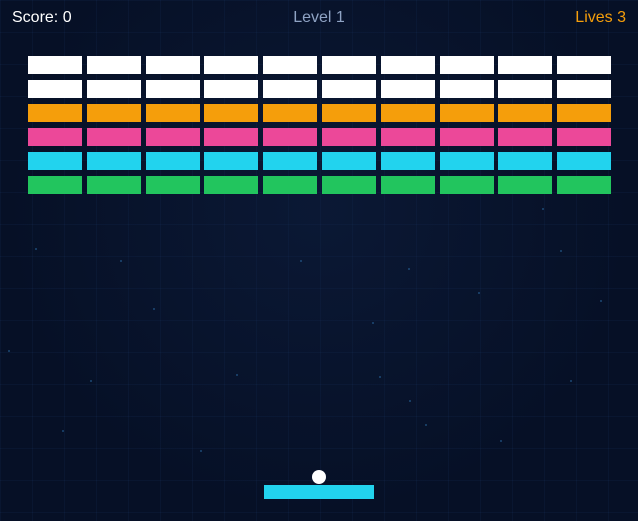  I want to click on lives-display: Lives 3, so click(600, 17).